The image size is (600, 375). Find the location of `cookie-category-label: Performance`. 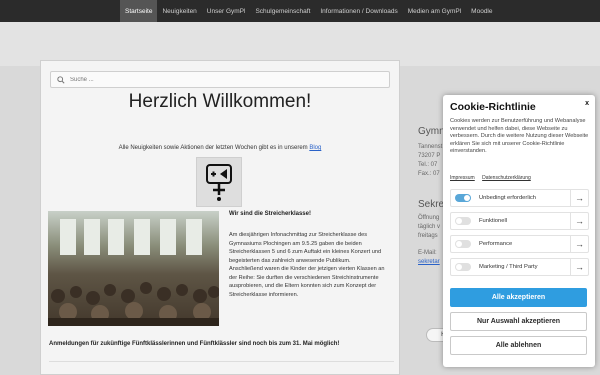

cookie-category-label: Performance is located at coordinates (496, 244).